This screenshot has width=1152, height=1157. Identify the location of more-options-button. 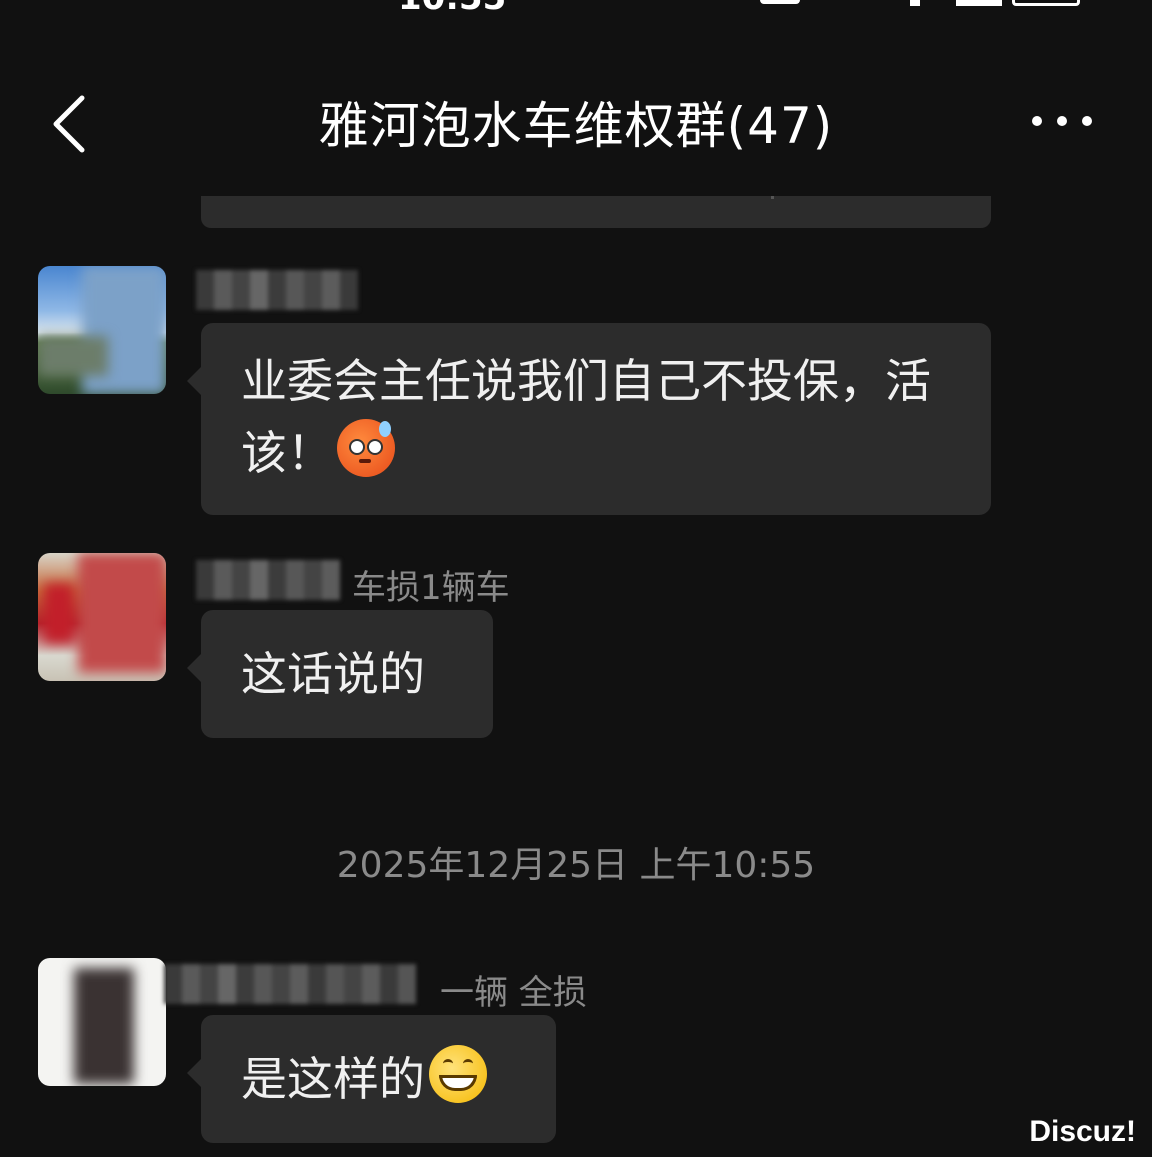
(1062, 122).